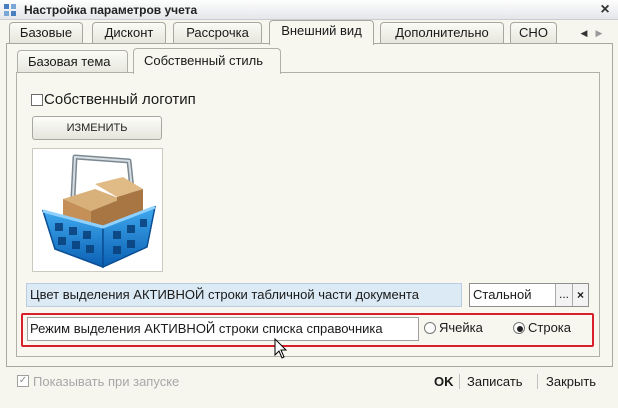 This screenshot has height=408, width=618. Describe the element at coordinates (571, 381) in the screenshot. I see `close-button: Закрыть` at that location.